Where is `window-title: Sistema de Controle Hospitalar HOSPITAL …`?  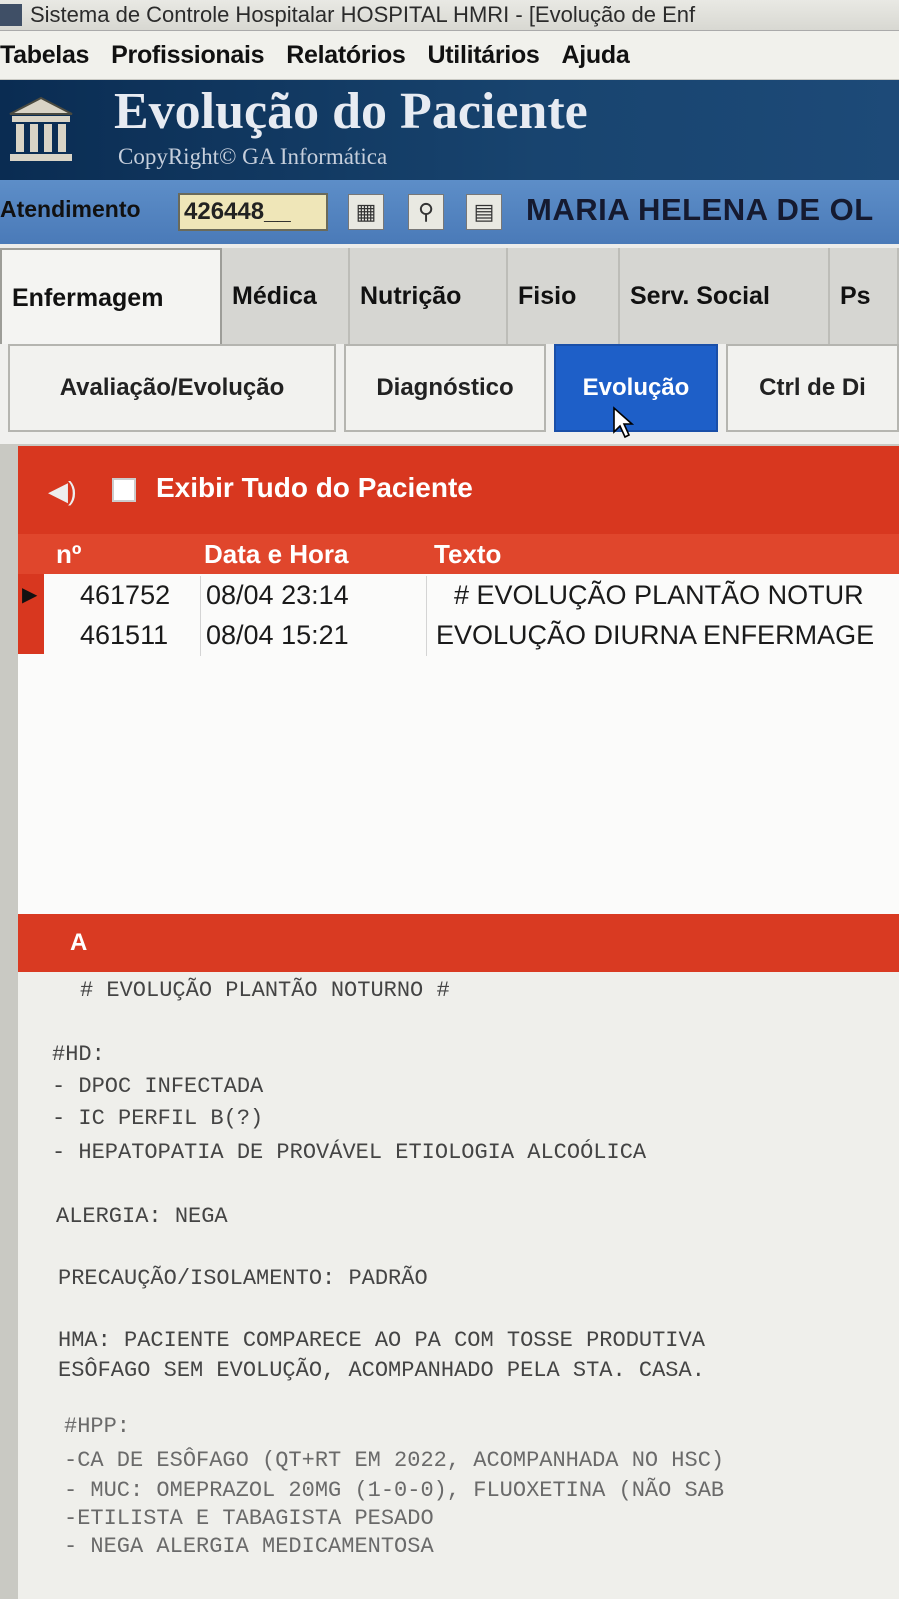
window-title: Sistema de Controle Hospitalar HOSPITAL … is located at coordinates (363, 14).